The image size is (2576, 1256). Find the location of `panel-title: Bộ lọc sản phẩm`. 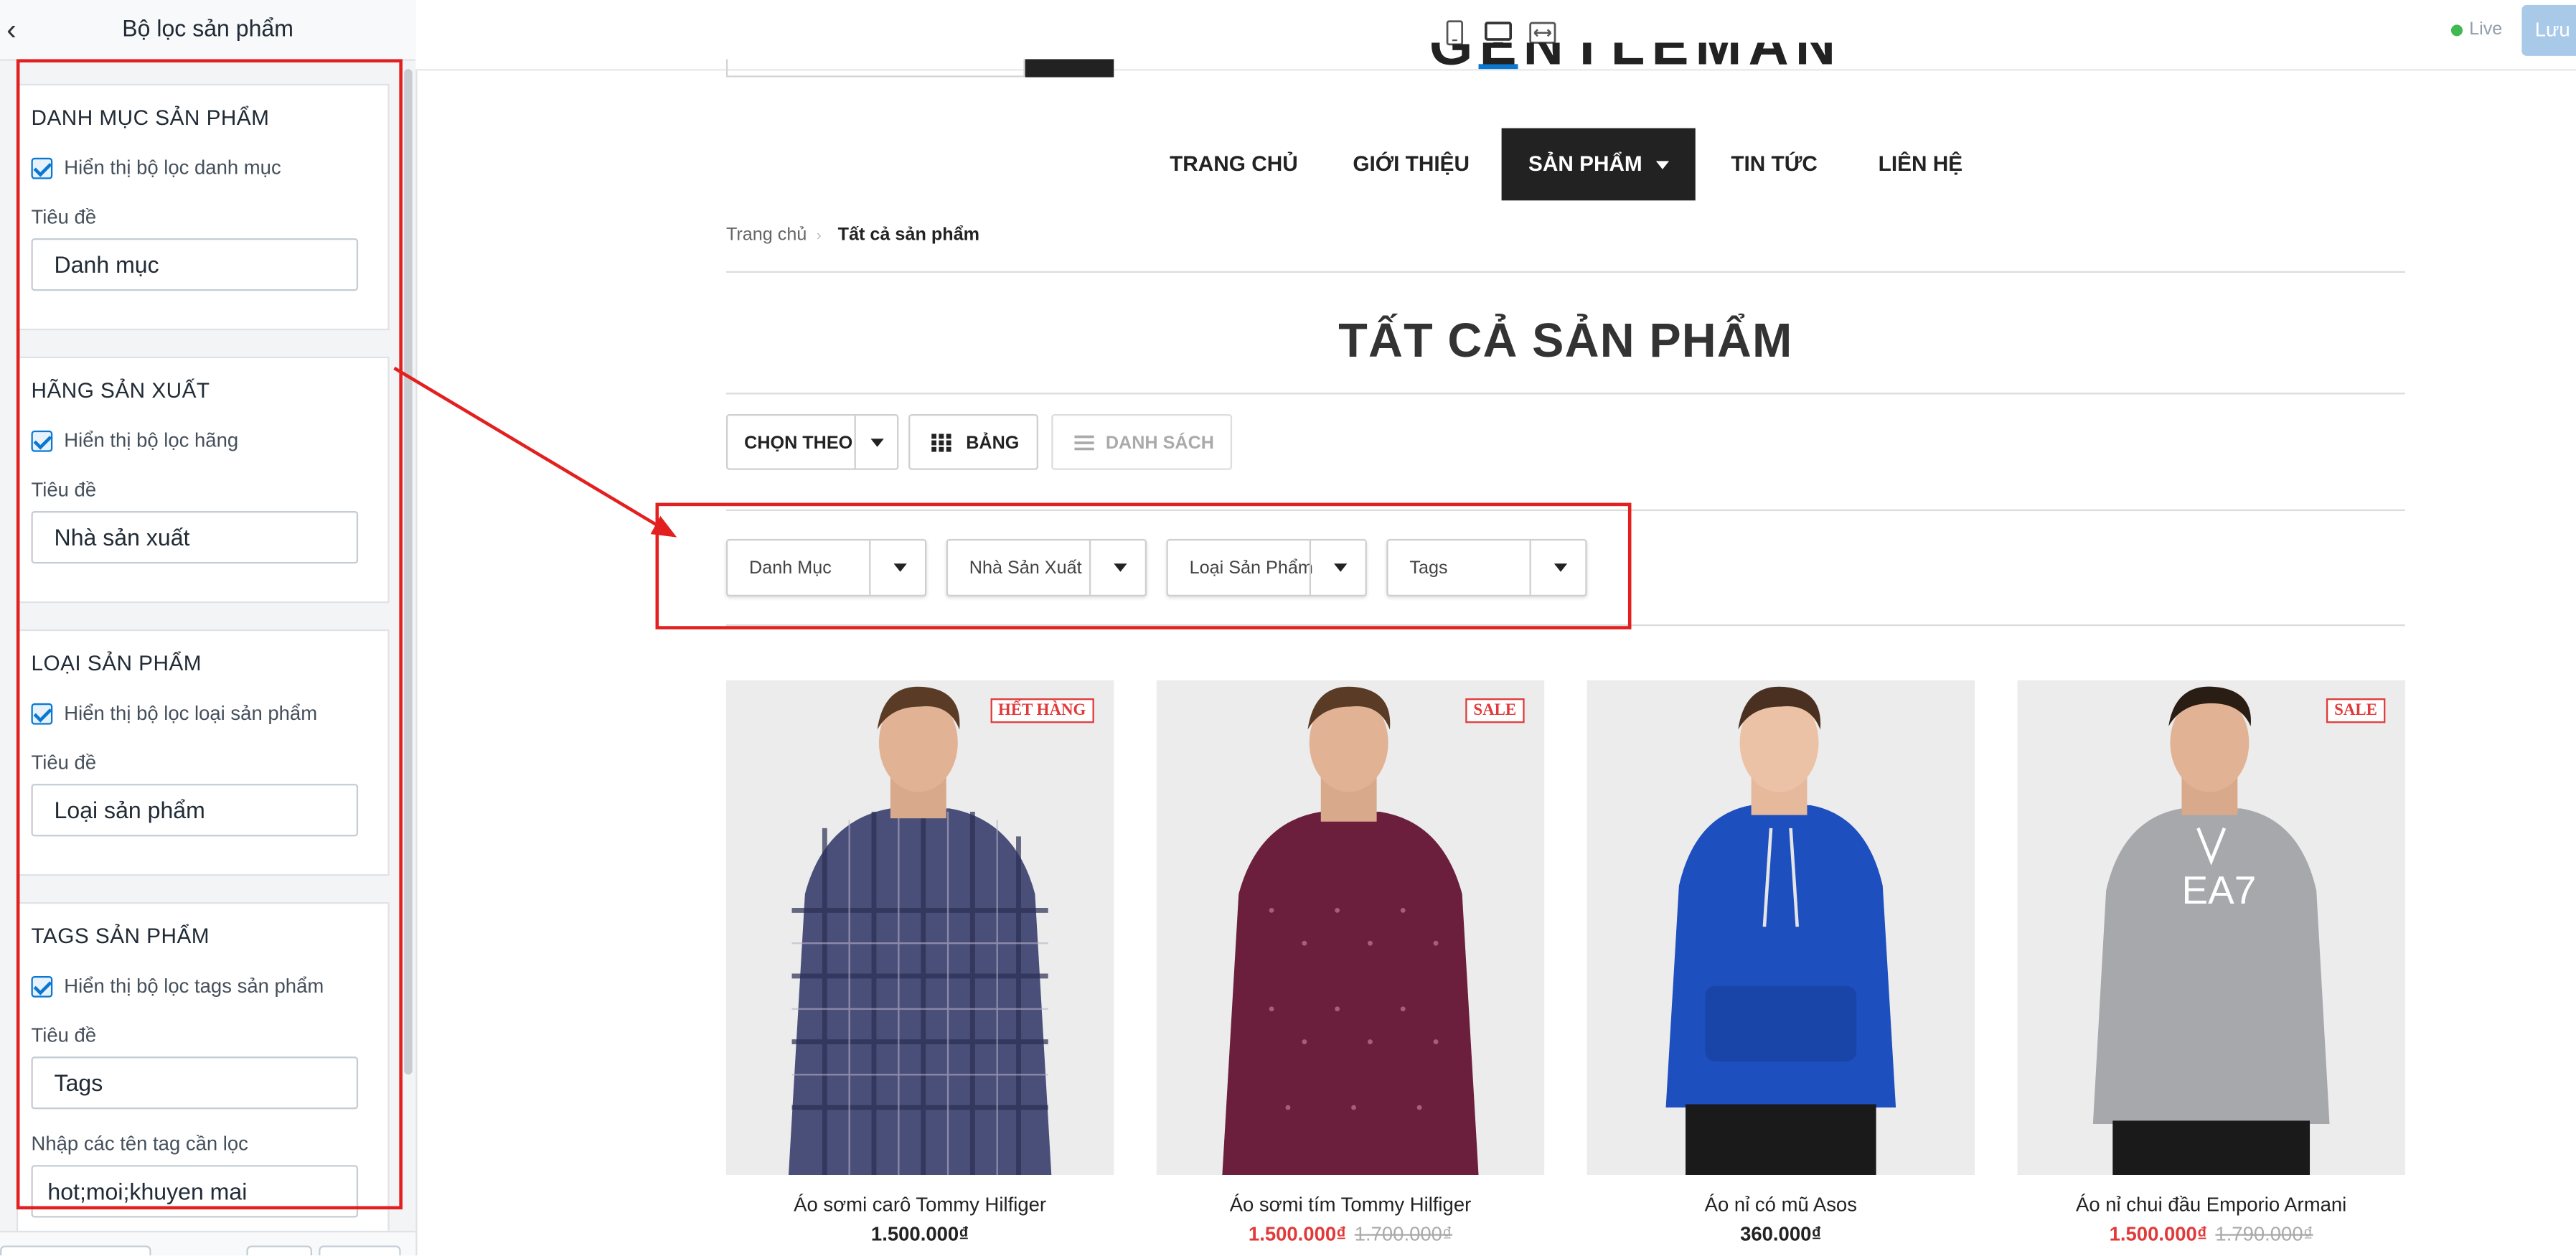

panel-title: Bộ lọc sản phẩm is located at coordinates (207, 28).